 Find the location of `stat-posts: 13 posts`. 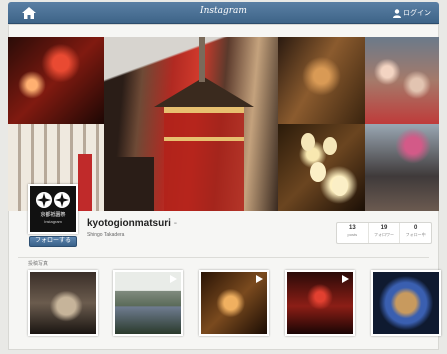

stat-posts: 13 posts is located at coordinates (353, 233).